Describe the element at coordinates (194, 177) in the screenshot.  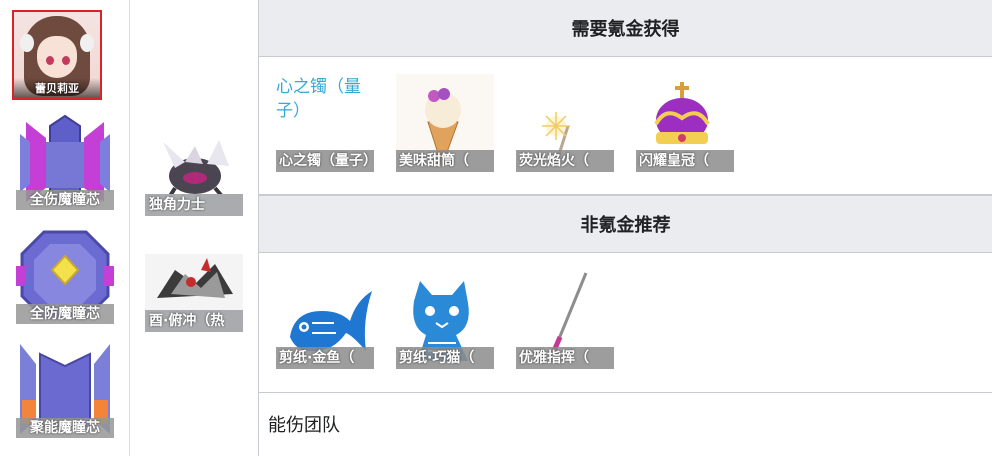
I see `ally-unicorn-beetle: 独角力士` at that location.